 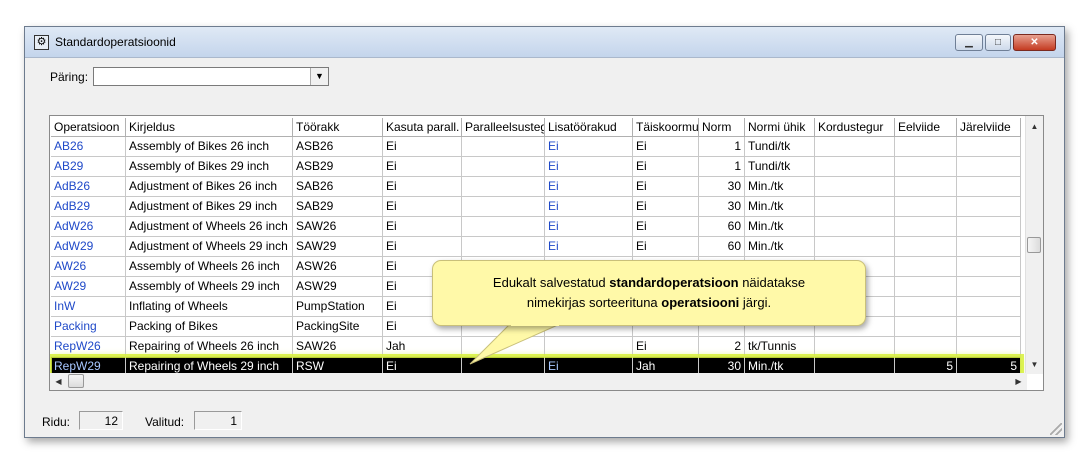 What do you see at coordinates (422, 347) in the screenshot?
I see `table-cell: Jah` at bounding box center [422, 347].